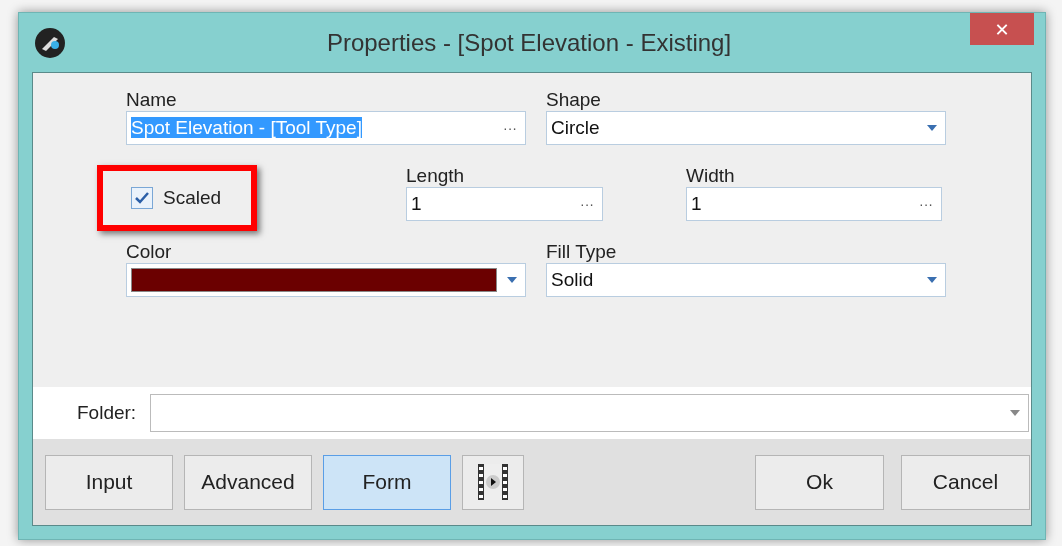 This screenshot has height=546, width=1062. What do you see at coordinates (965, 482) in the screenshot?
I see `dialog-button: Cancel` at bounding box center [965, 482].